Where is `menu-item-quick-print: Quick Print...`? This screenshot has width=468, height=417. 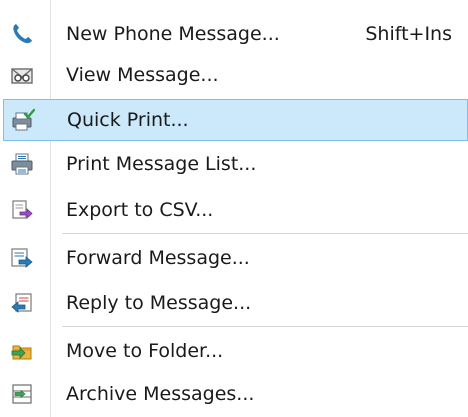 menu-item-quick-print: Quick Print... is located at coordinates (235, 120).